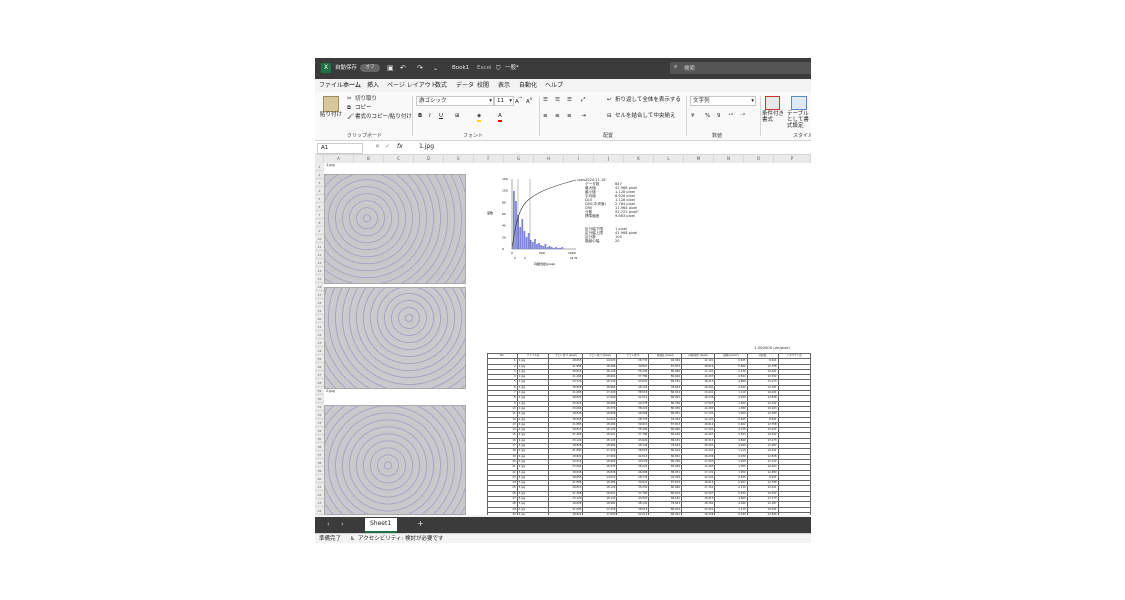 This screenshot has width=1125, height=600. I want to click on row-header: 31, so click(319, 407).